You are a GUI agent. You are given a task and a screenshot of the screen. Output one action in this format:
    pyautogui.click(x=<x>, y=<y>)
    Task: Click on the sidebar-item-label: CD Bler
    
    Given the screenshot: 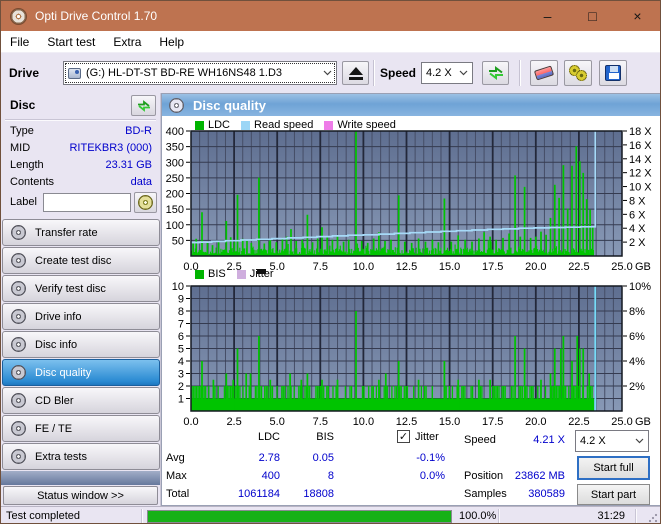 What is the action you would take?
    pyautogui.click(x=54, y=400)
    